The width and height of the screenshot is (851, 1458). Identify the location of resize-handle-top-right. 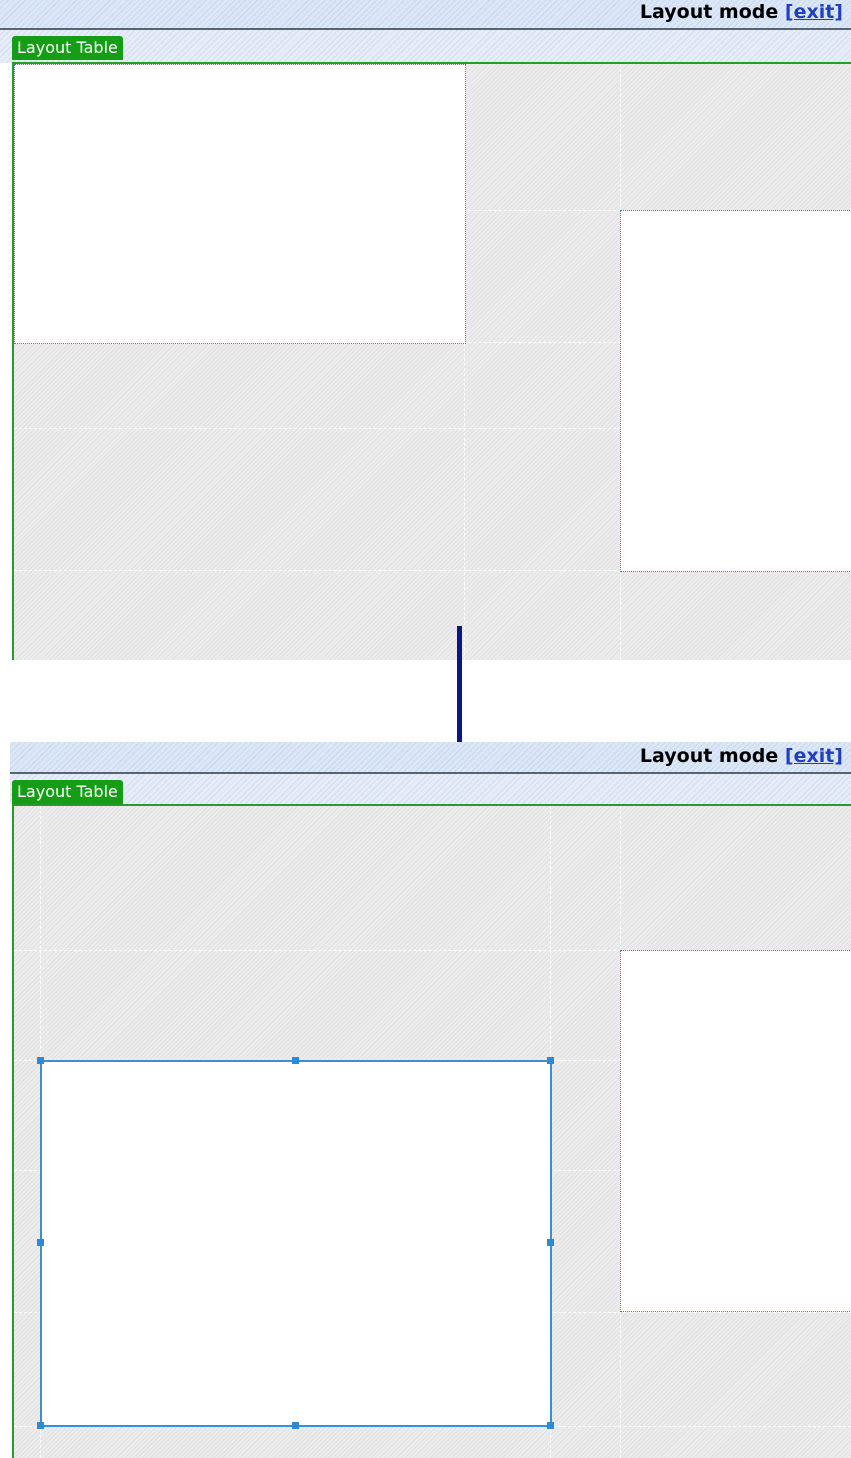
(550, 1060).